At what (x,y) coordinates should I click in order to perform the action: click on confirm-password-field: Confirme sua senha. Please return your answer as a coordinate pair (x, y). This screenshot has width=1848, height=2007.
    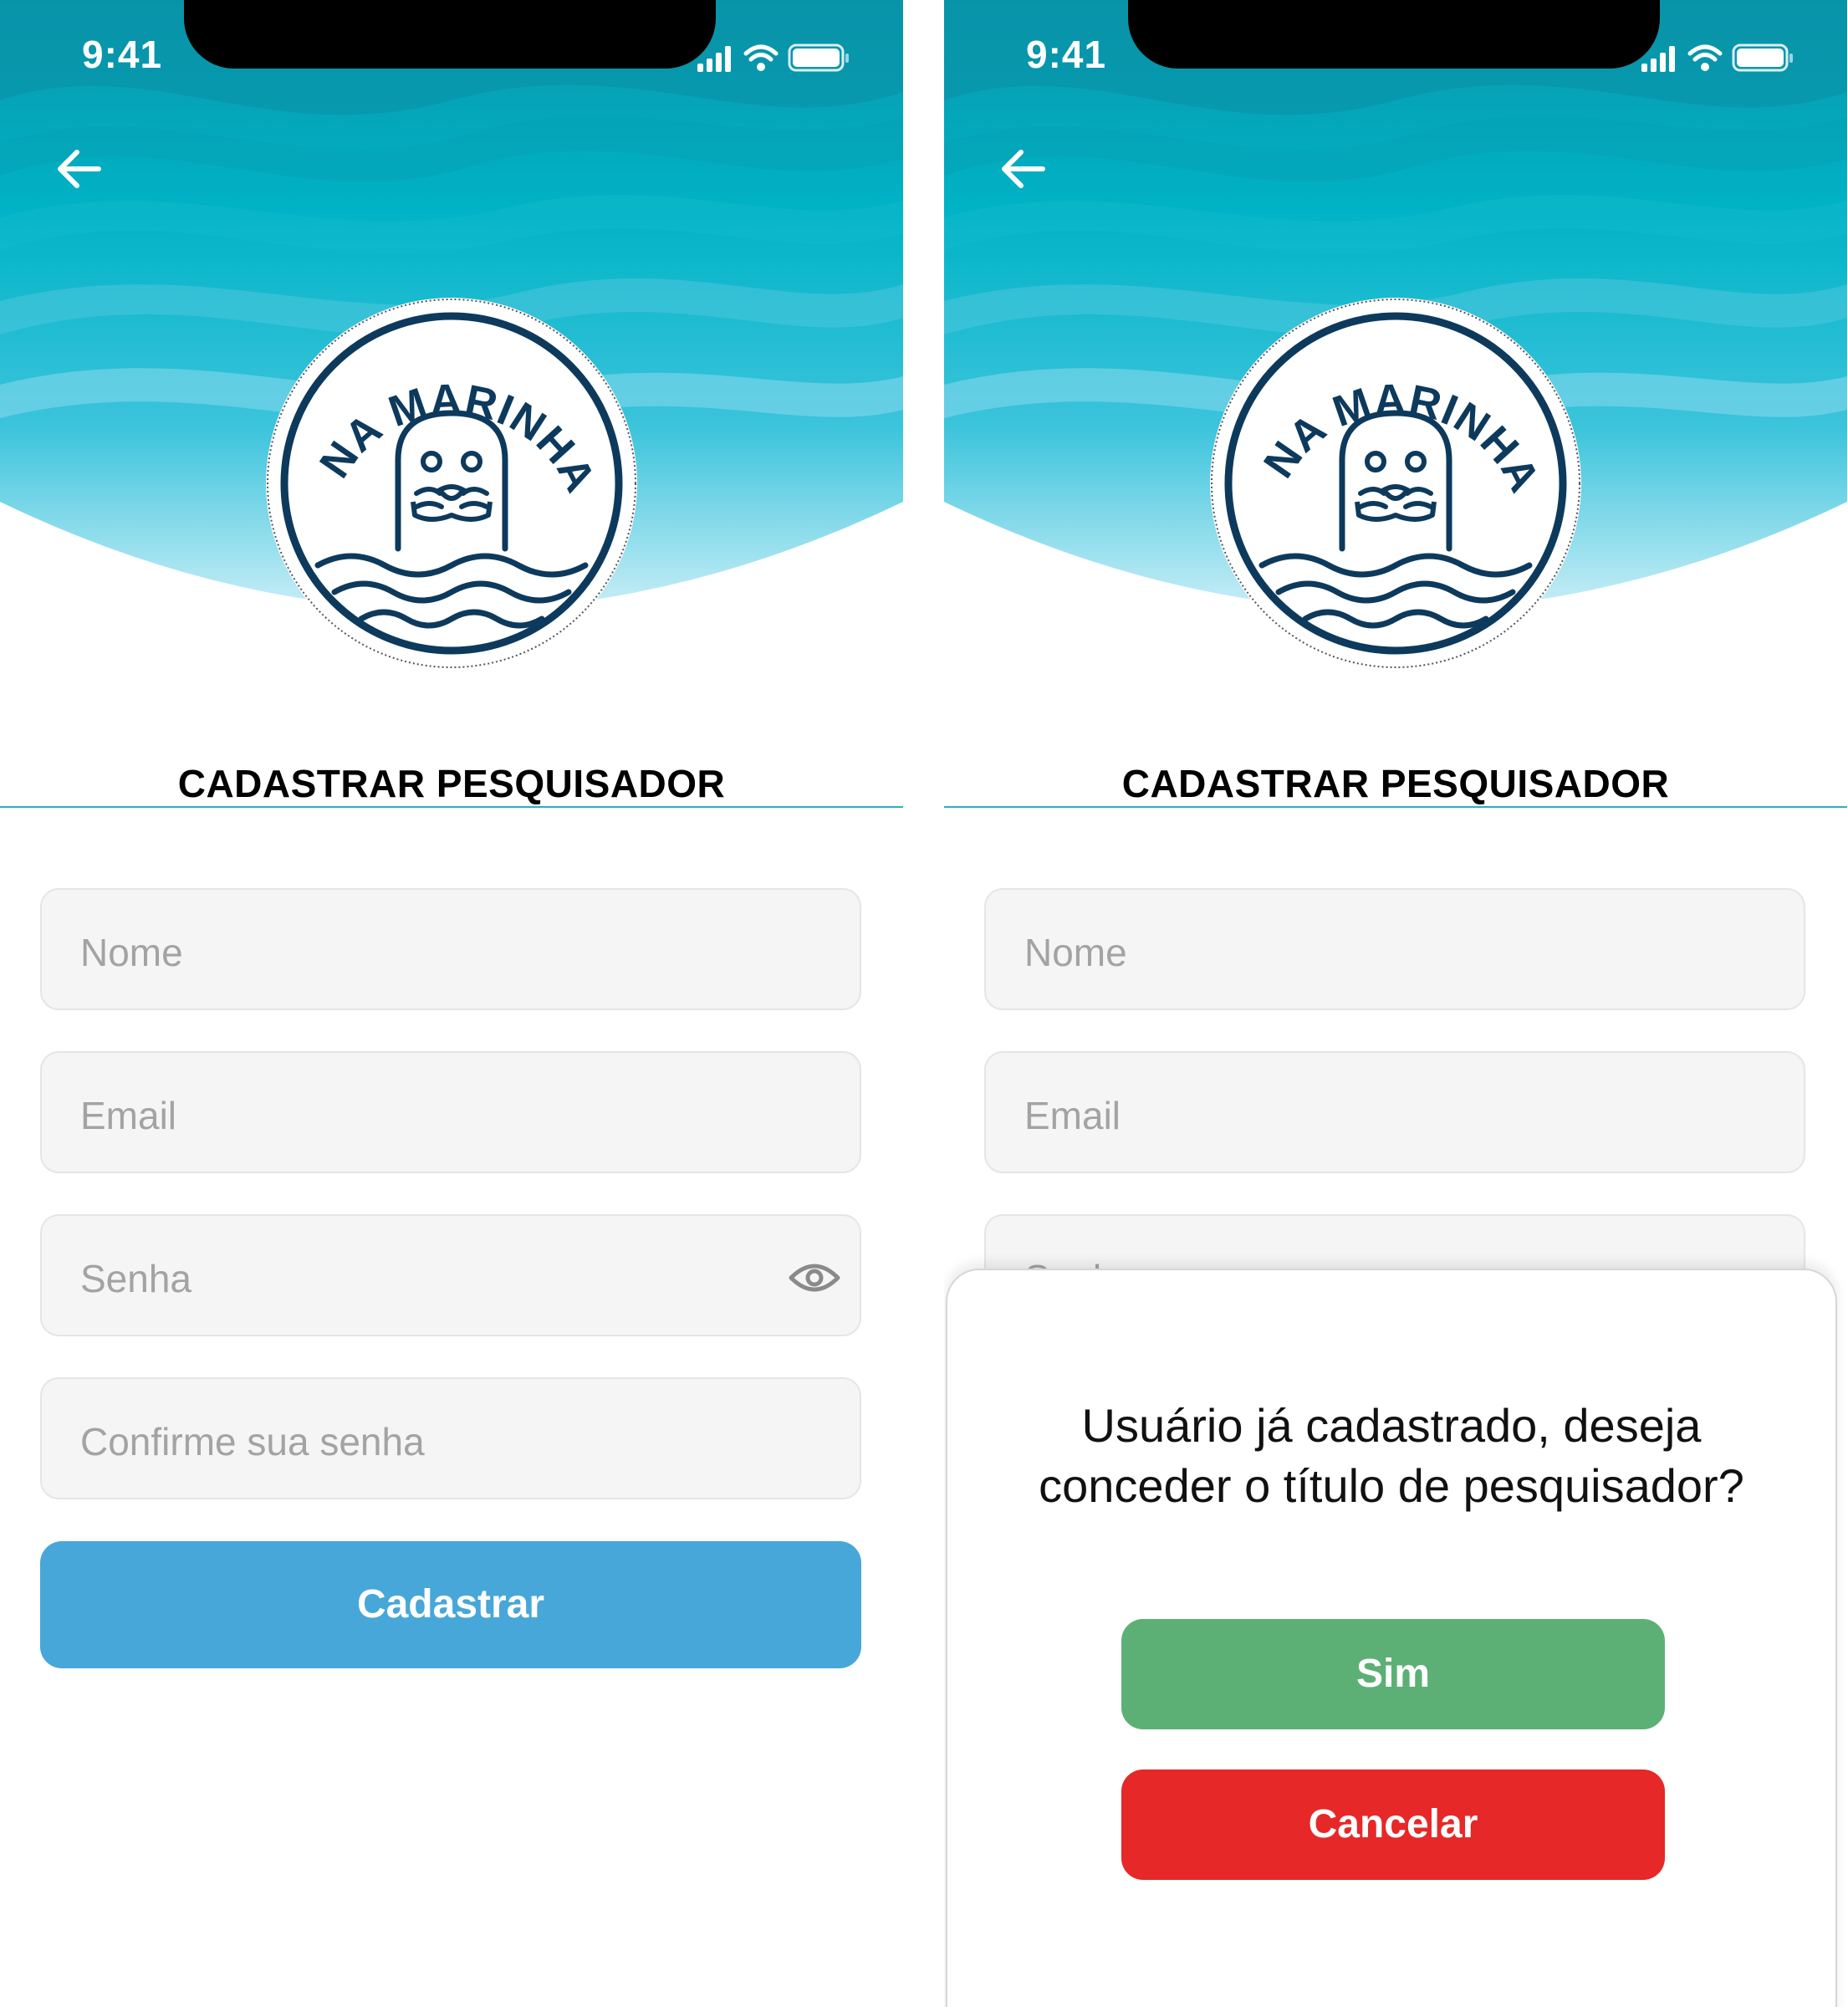
    Looking at the image, I should click on (450, 1438).